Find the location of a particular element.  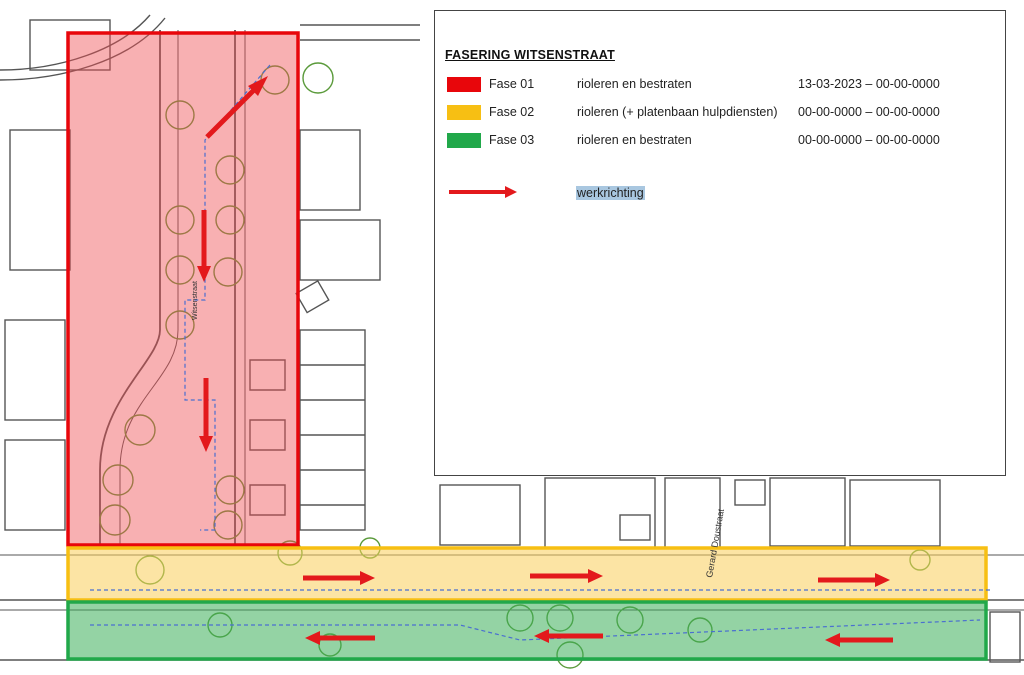

legend-phase-name: Fase 01 is located at coordinates (512, 84).